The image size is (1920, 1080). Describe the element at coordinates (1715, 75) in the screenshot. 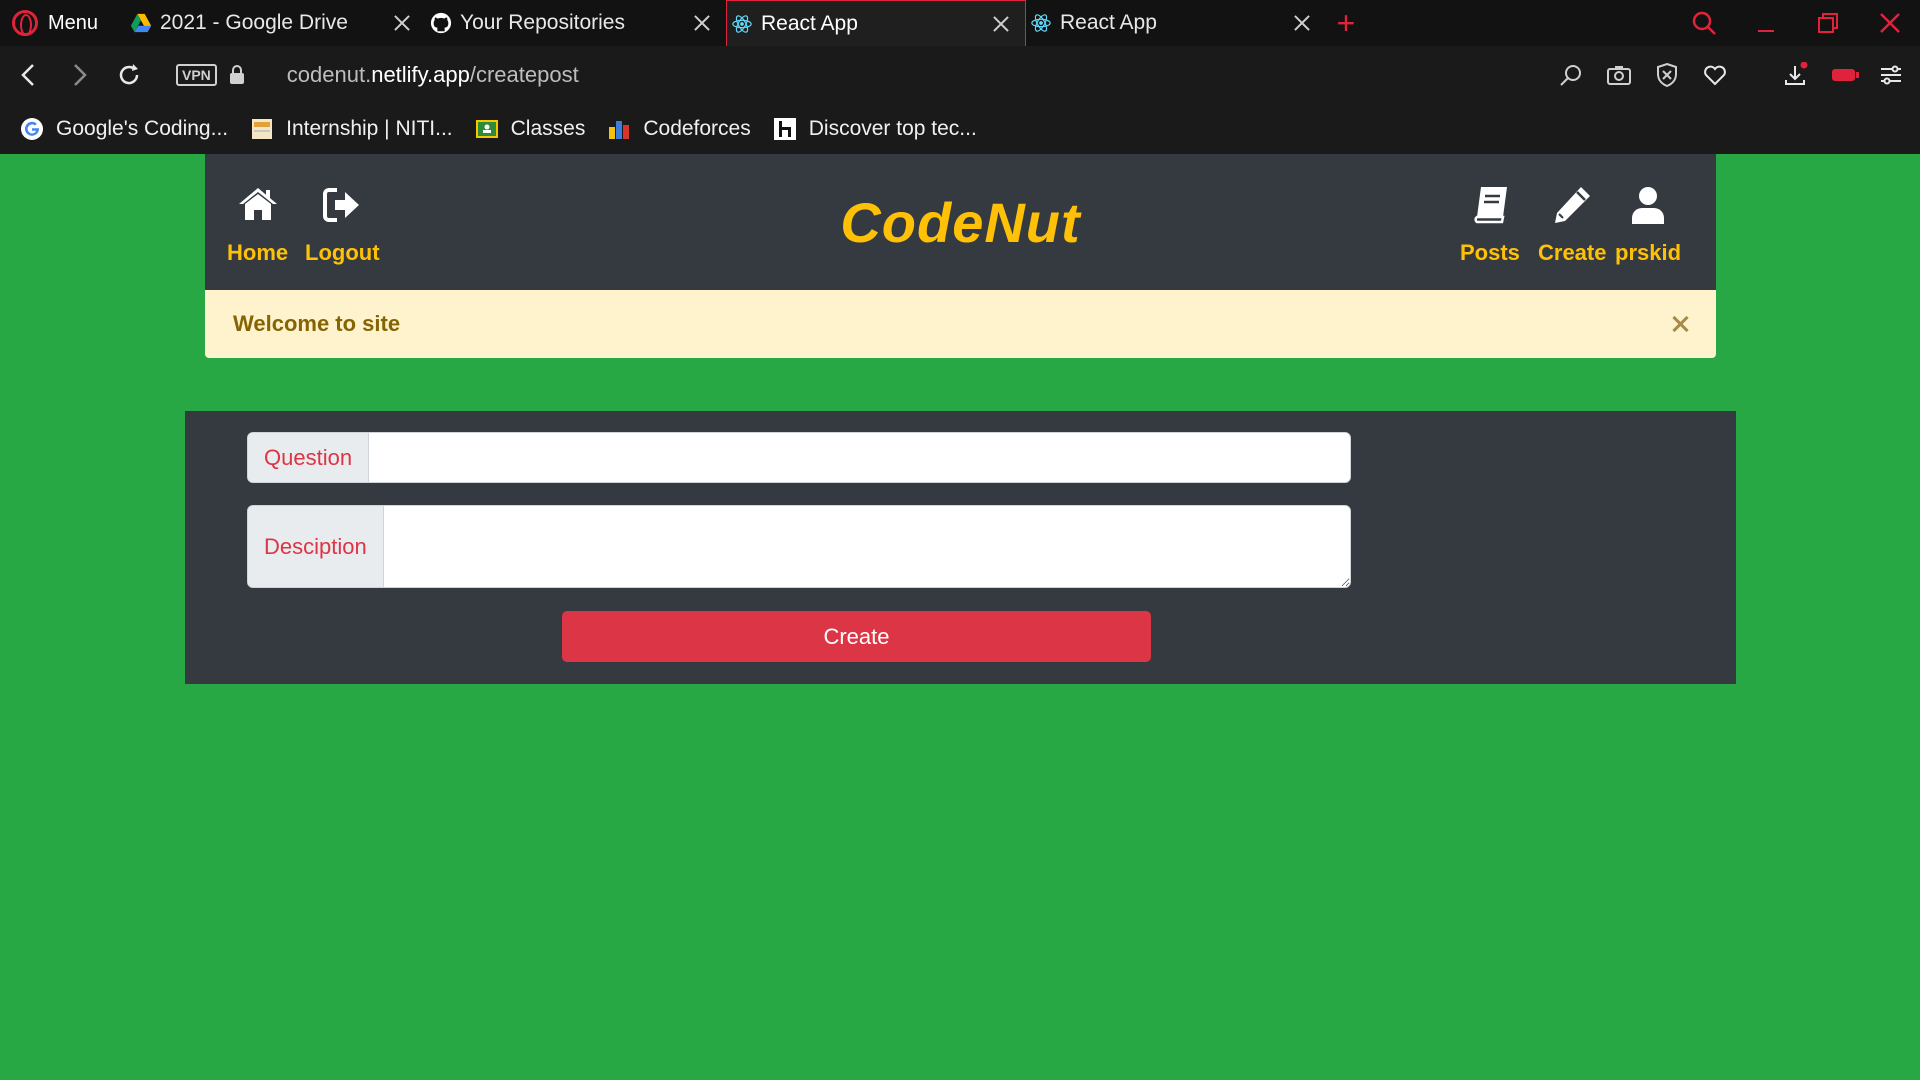

I see `bookmark-heart-icon` at that location.